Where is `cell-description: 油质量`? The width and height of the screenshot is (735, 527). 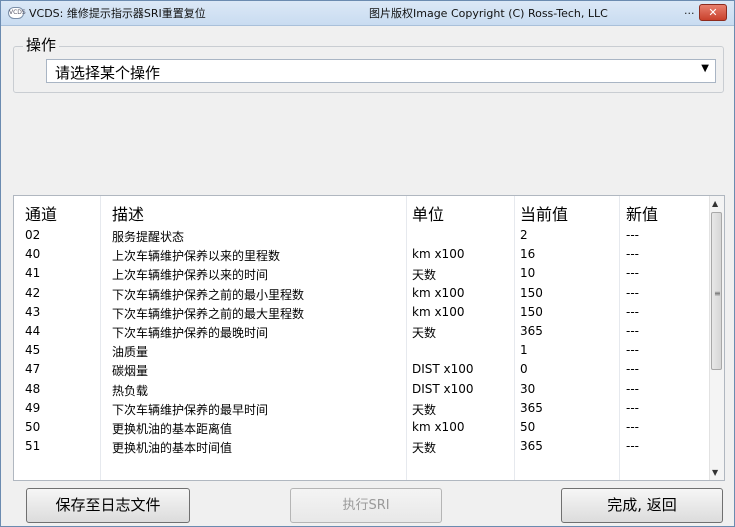 cell-description: 油质量 is located at coordinates (130, 352).